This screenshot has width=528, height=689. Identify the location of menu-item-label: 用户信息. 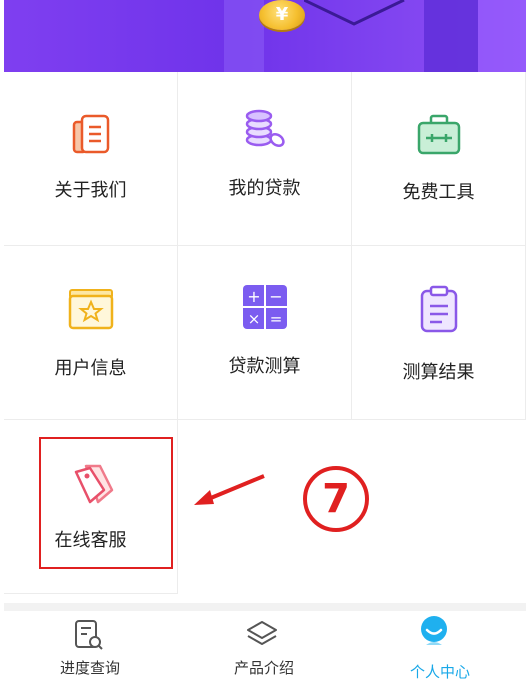
(90, 368).